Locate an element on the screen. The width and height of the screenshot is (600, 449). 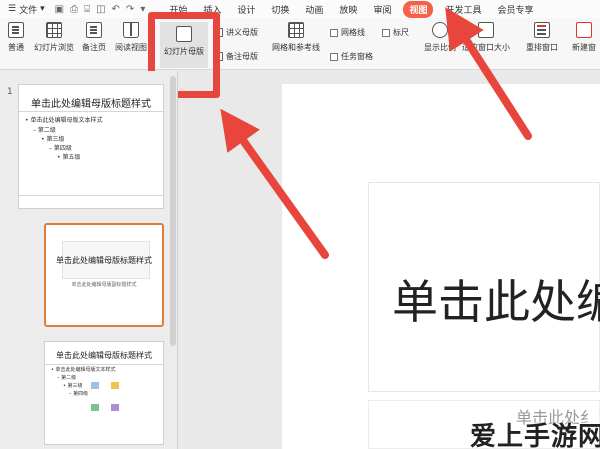
chevron-down-icon: ▾ is located at coordinates (42, 9).